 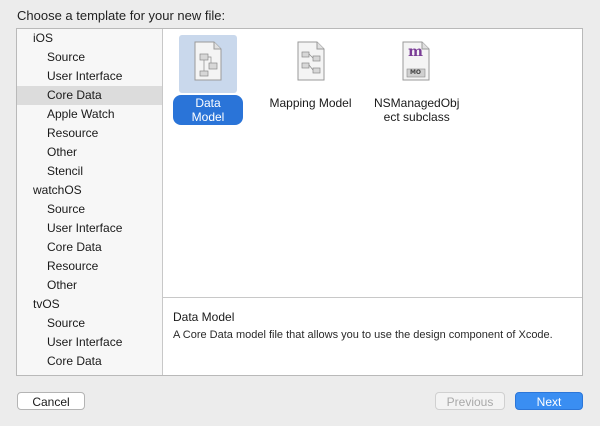 What do you see at coordinates (89, 361) in the screenshot?
I see `sidebar-item-tvos-core-data: Core Data` at bounding box center [89, 361].